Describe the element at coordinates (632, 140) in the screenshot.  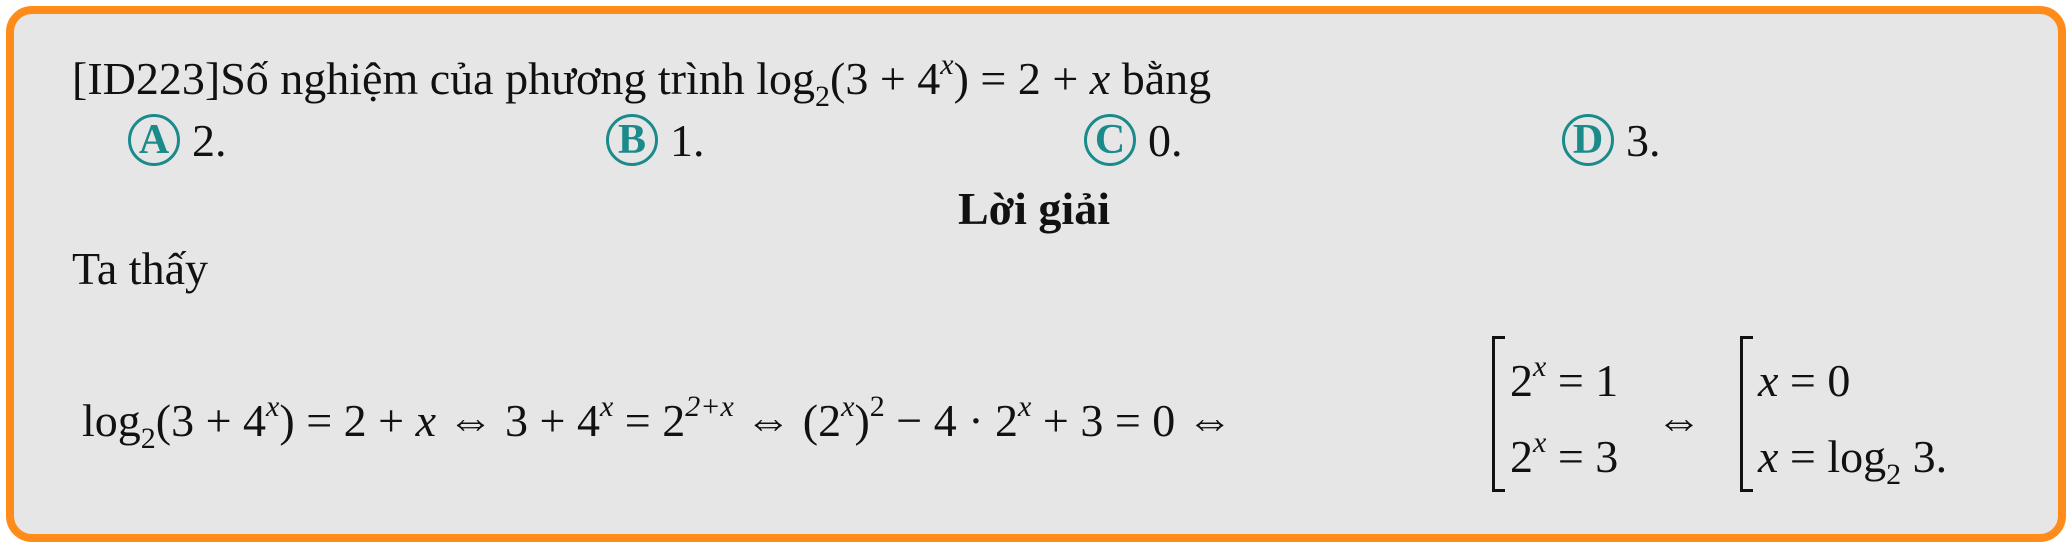
I see `choice-b-badge: B` at that location.